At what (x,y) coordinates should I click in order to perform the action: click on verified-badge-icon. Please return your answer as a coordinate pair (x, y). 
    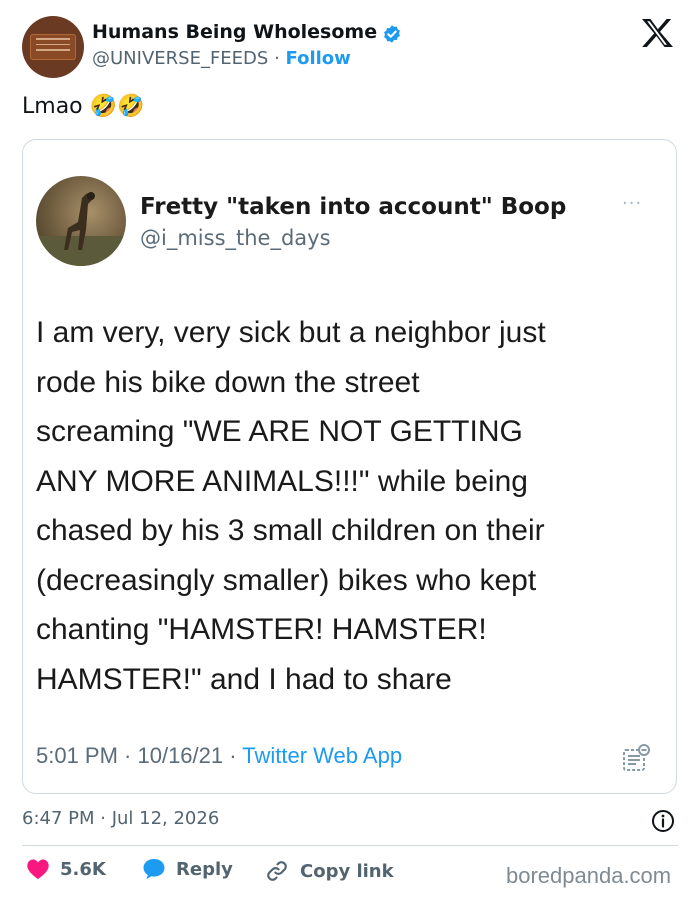
    Looking at the image, I should click on (392, 34).